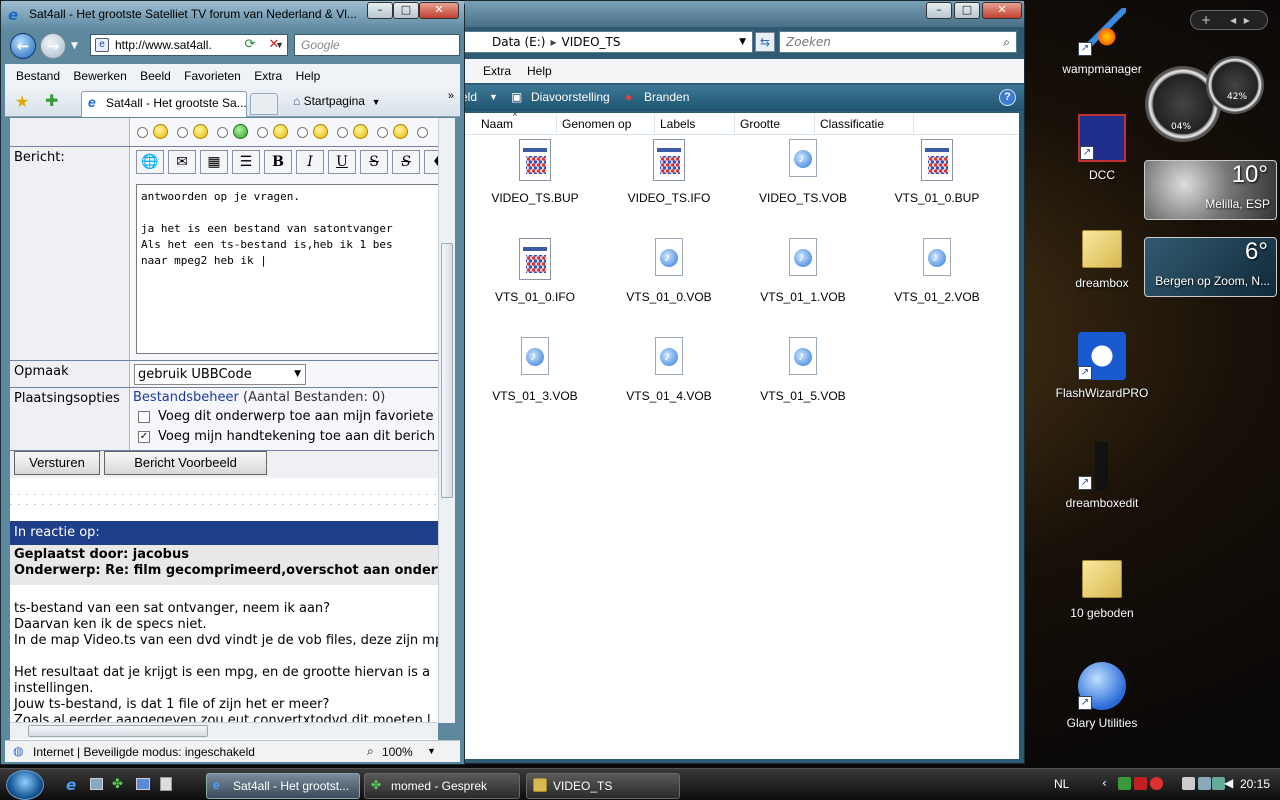 The width and height of the screenshot is (1280, 800). What do you see at coordinates (406, 162) in the screenshot?
I see `shadow-text-button: S` at bounding box center [406, 162].